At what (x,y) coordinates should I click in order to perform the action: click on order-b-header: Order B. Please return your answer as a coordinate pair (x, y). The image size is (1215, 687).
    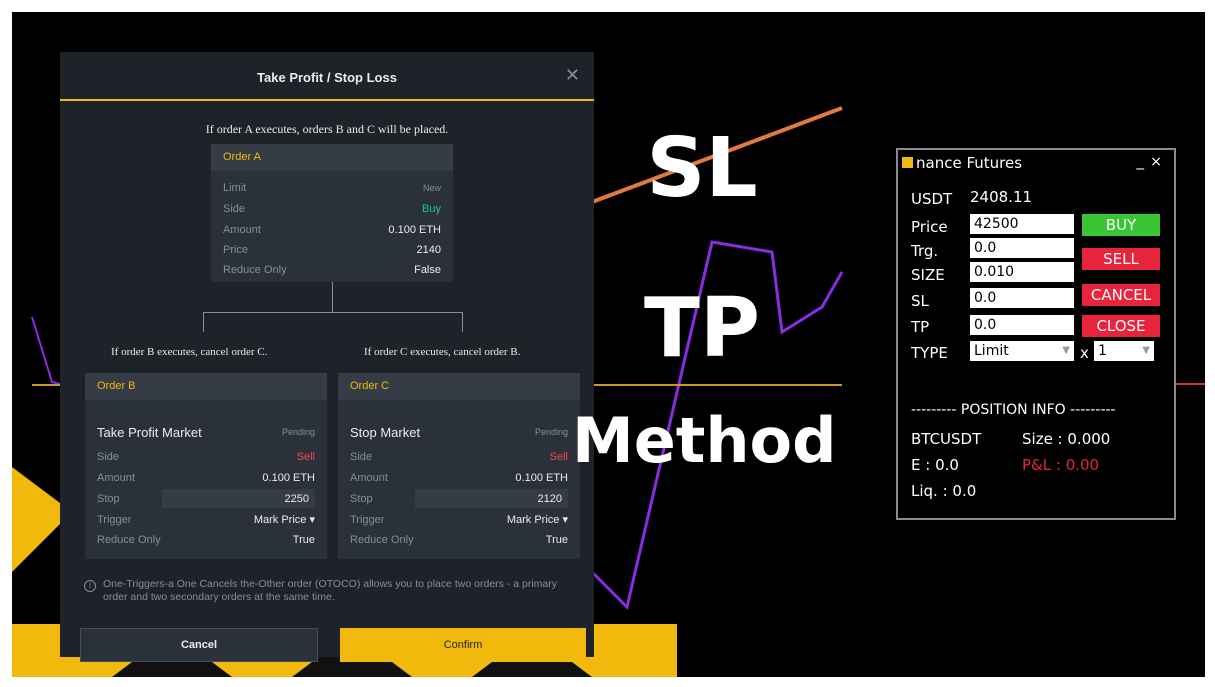
    Looking at the image, I should click on (206, 386).